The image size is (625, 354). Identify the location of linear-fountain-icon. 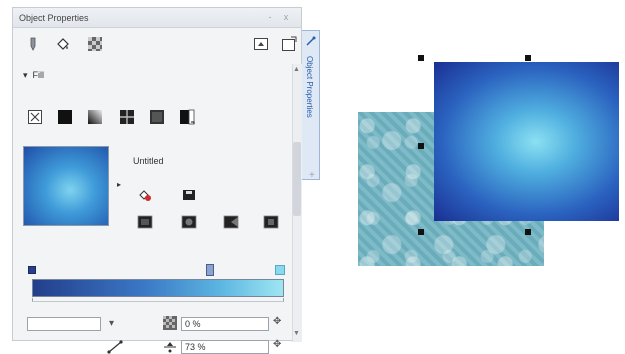
(145, 222).